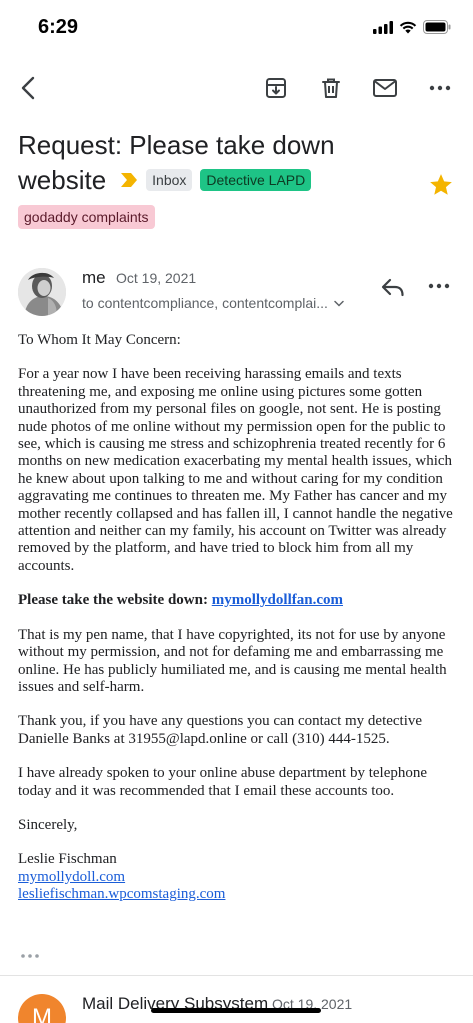 The image size is (473, 1023). I want to click on email-subject-continuation: website, so click(62, 180).